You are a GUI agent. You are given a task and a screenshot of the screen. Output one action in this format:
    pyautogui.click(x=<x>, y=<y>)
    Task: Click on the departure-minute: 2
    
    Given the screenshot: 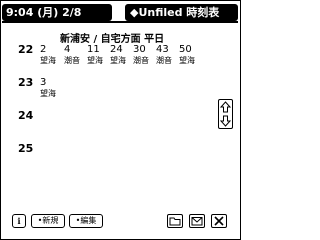 What is the action you would take?
    pyautogui.click(x=43, y=49)
    